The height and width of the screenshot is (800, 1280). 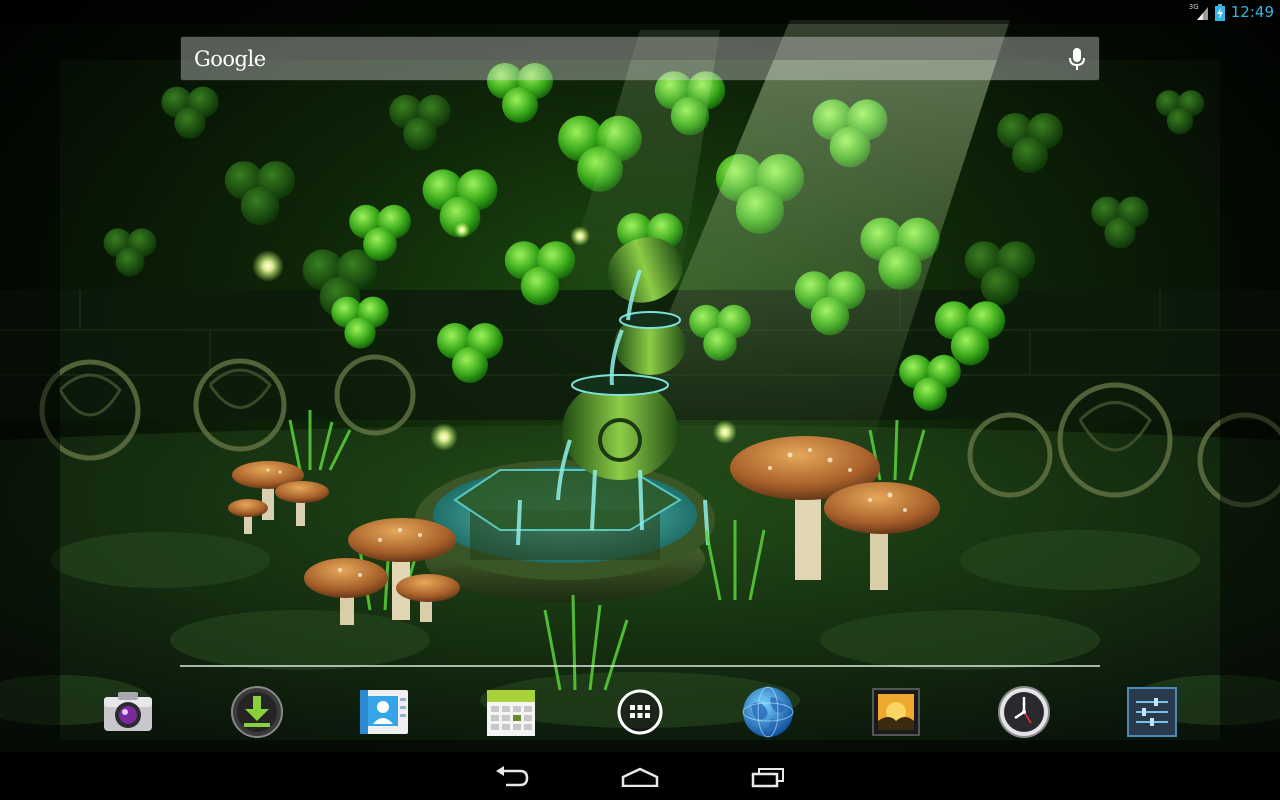 I want to click on settings-icon, so click(x=1152, y=712).